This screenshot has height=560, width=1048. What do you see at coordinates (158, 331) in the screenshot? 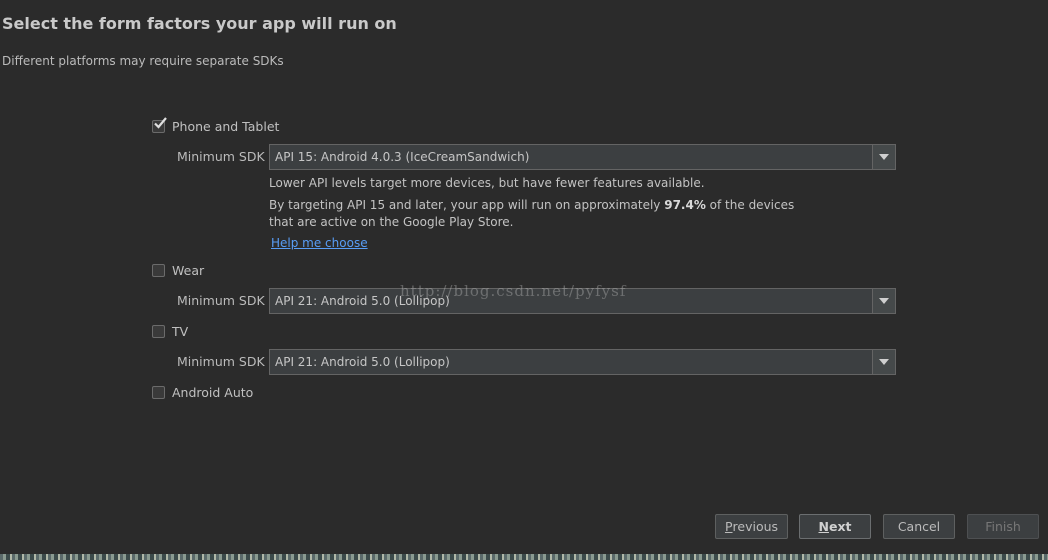
I see `checkbox-tv` at bounding box center [158, 331].